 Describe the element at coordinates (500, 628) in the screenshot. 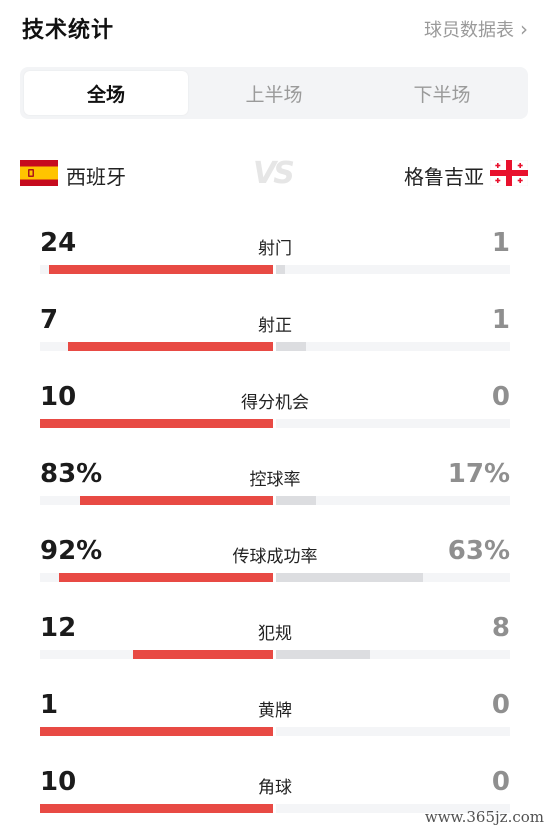

I see `away-value: 8` at that location.